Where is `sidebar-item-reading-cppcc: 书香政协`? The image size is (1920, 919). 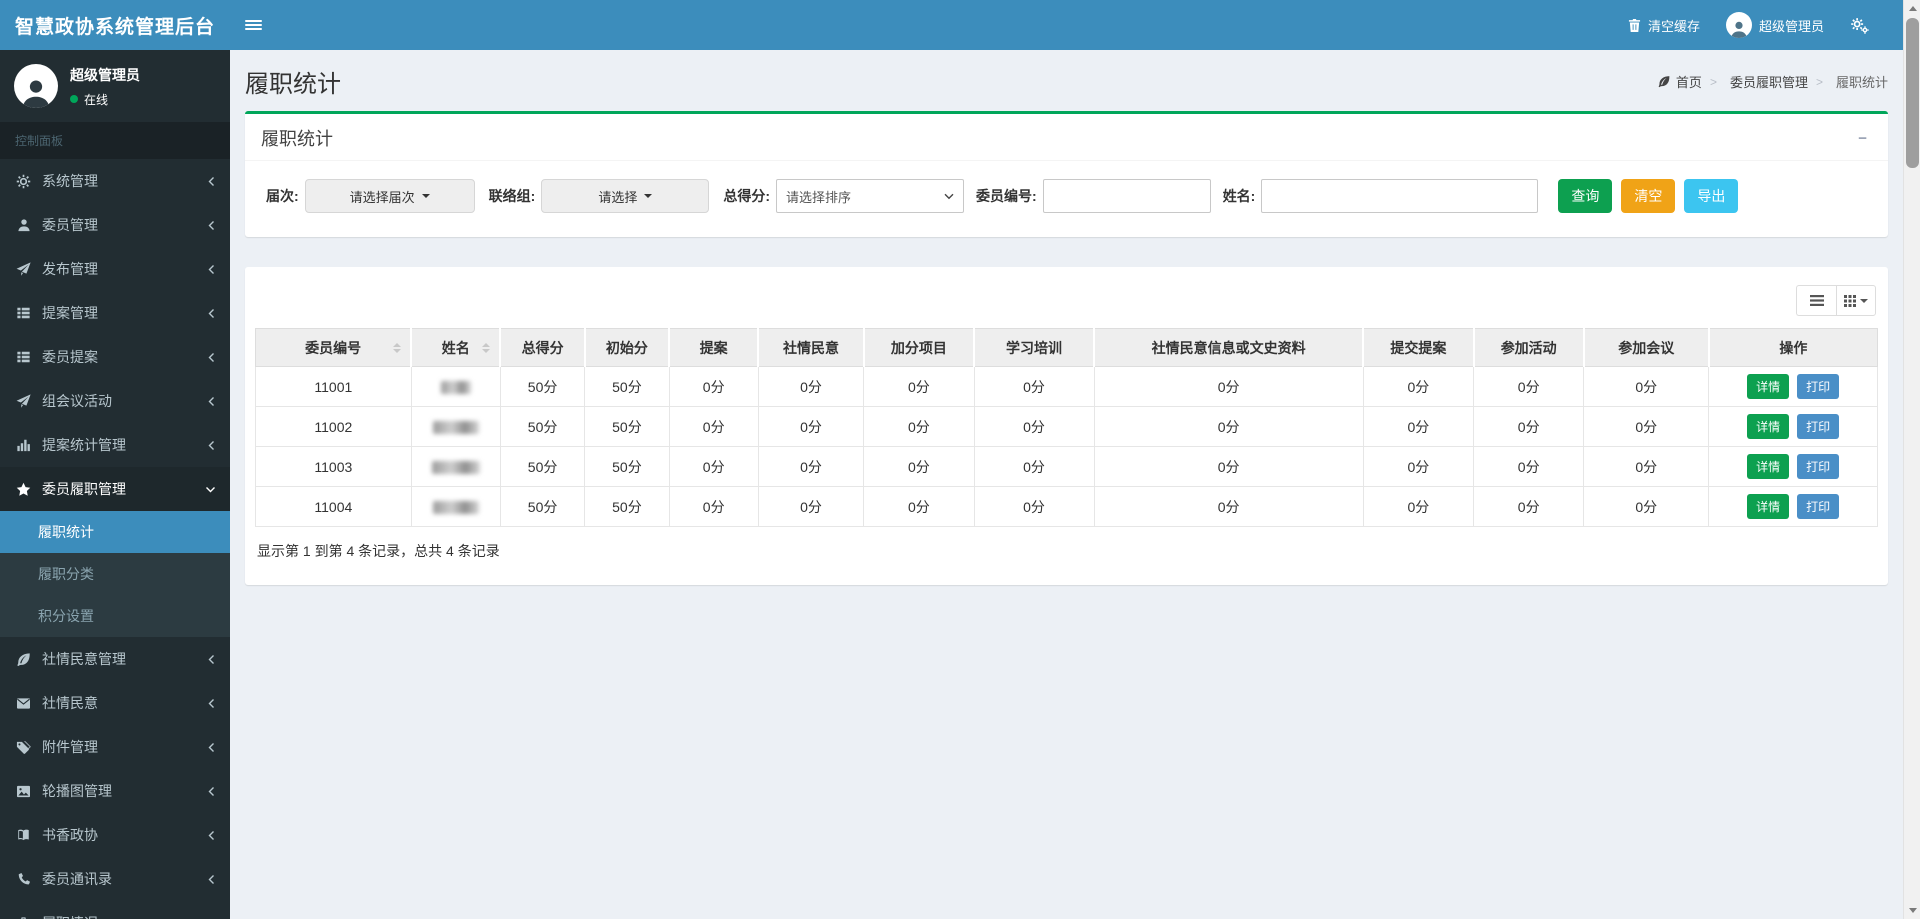
sidebar-item-reading-cppcc: 书香政协 is located at coordinates (115, 835).